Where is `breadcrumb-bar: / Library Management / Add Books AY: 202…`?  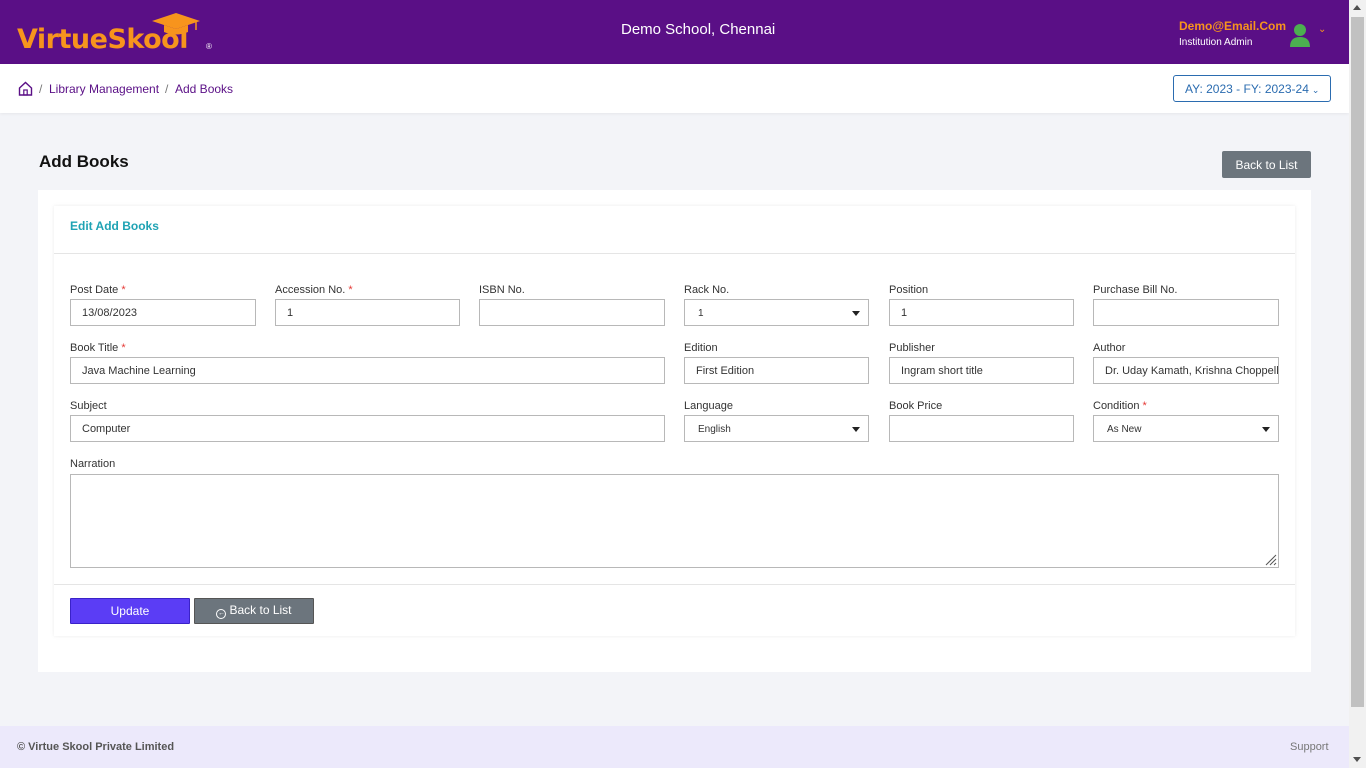 breadcrumb-bar: / Library Management / Add Books AY: 202… is located at coordinates (674, 88).